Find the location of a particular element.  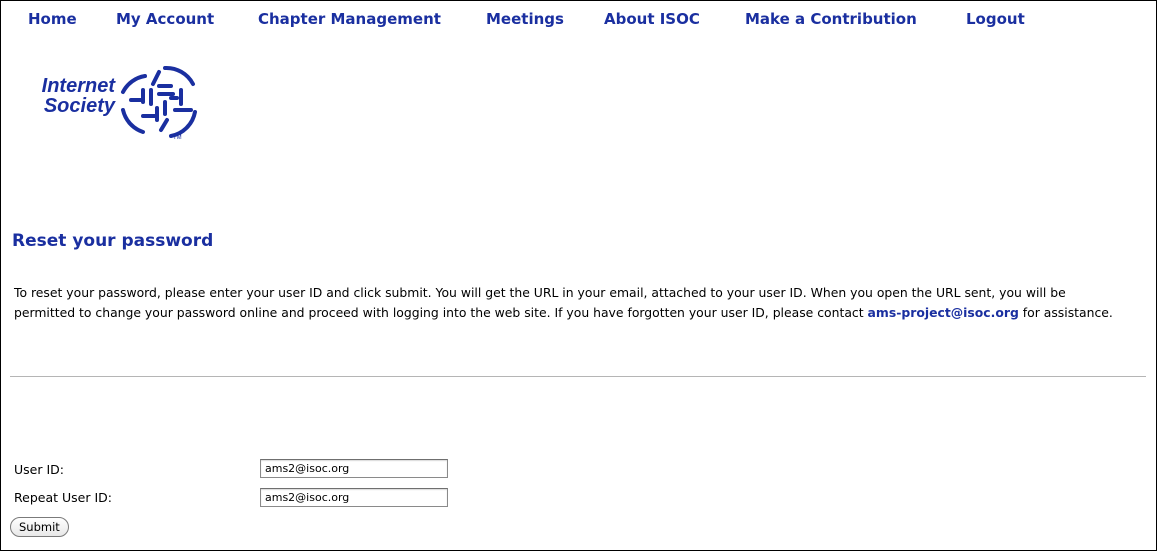

logo-line2: Society is located at coordinates (80, 106).